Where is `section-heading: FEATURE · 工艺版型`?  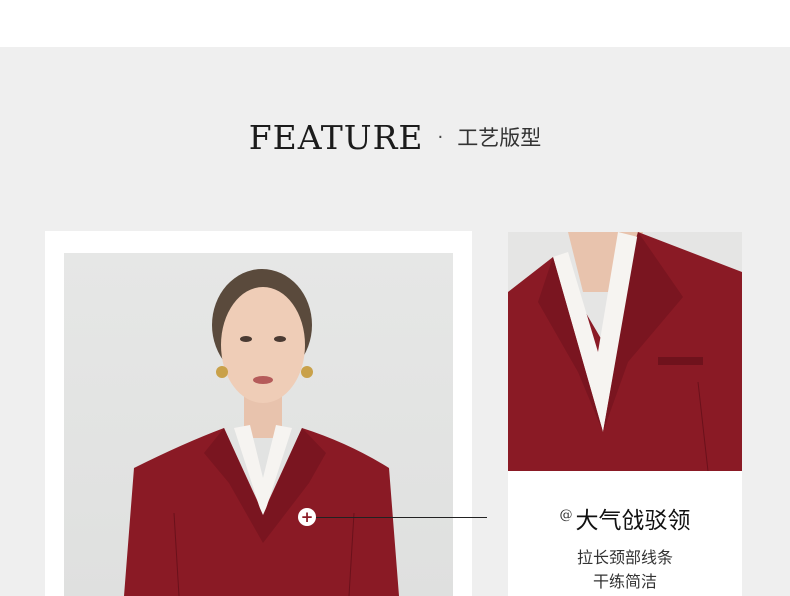 section-heading: FEATURE · 工艺版型 is located at coordinates (395, 137).